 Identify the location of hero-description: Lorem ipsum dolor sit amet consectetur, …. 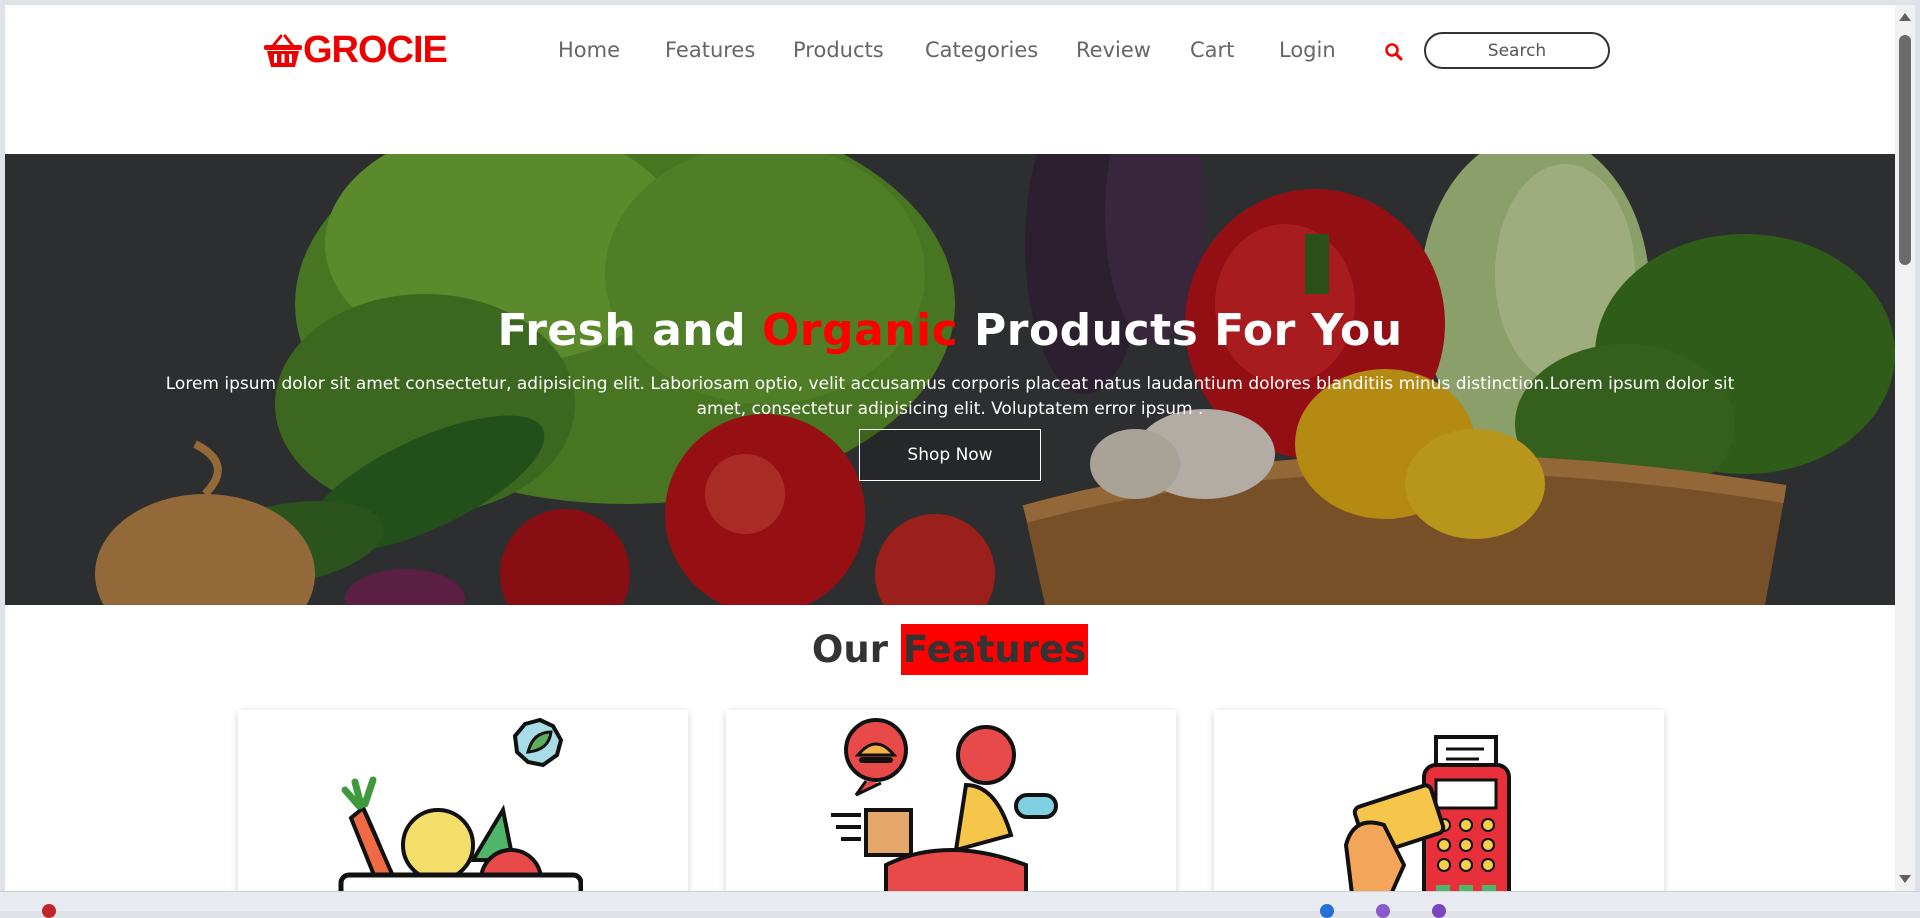
(950, 396).